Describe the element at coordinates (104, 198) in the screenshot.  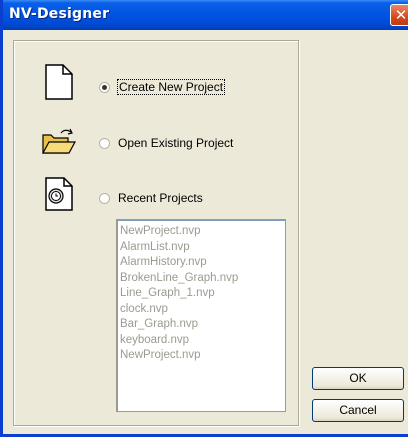
I see `recent-projects-radio` at that location.